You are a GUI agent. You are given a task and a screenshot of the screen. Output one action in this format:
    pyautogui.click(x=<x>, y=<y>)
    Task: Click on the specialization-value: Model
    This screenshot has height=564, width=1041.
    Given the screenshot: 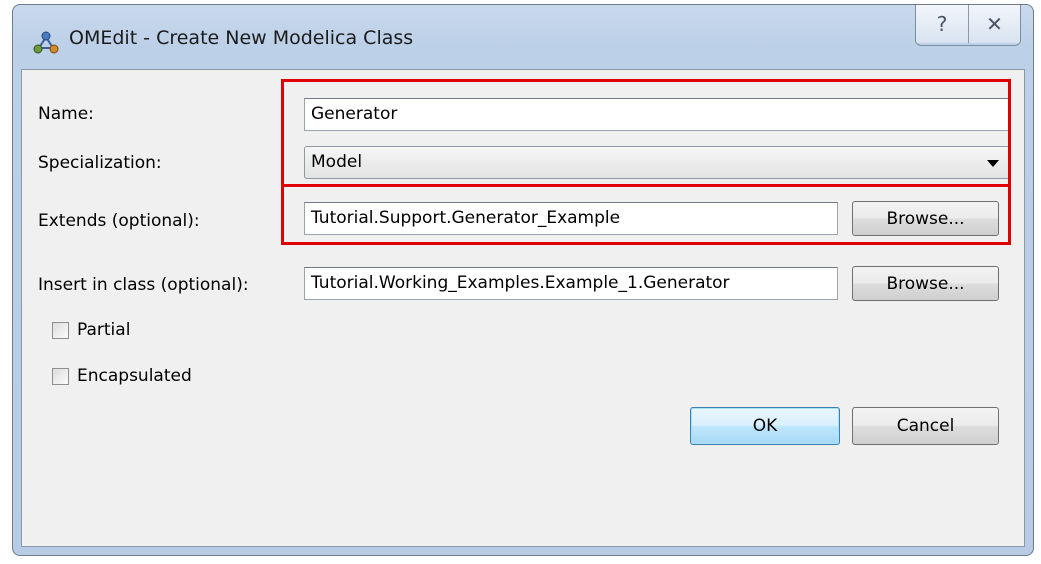 What is the action you would take?
    pyautogui.click(x=337, y=162)
    